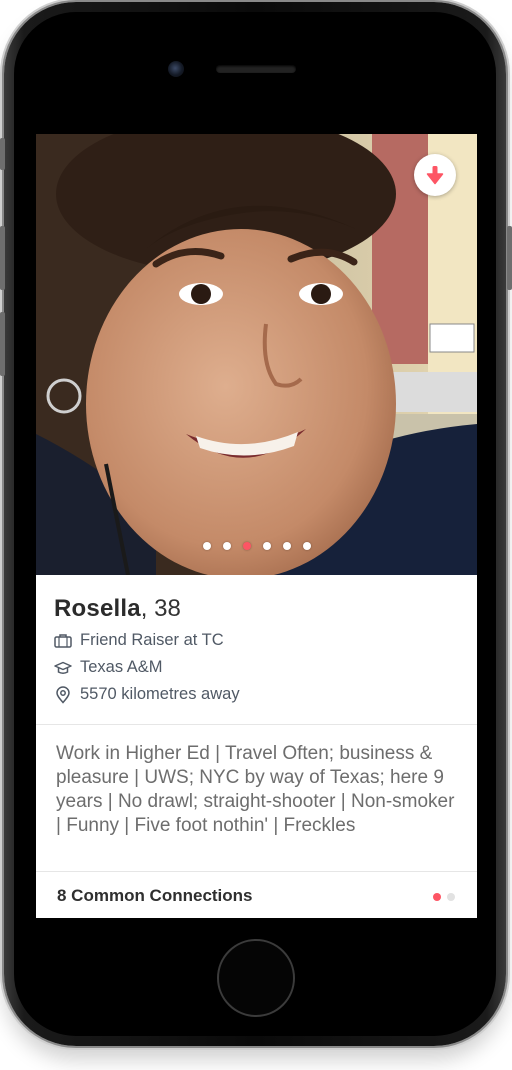 This screenshot has width=512, height=1070. I want to click on photo-pager-dot-active, so click(246, 546).